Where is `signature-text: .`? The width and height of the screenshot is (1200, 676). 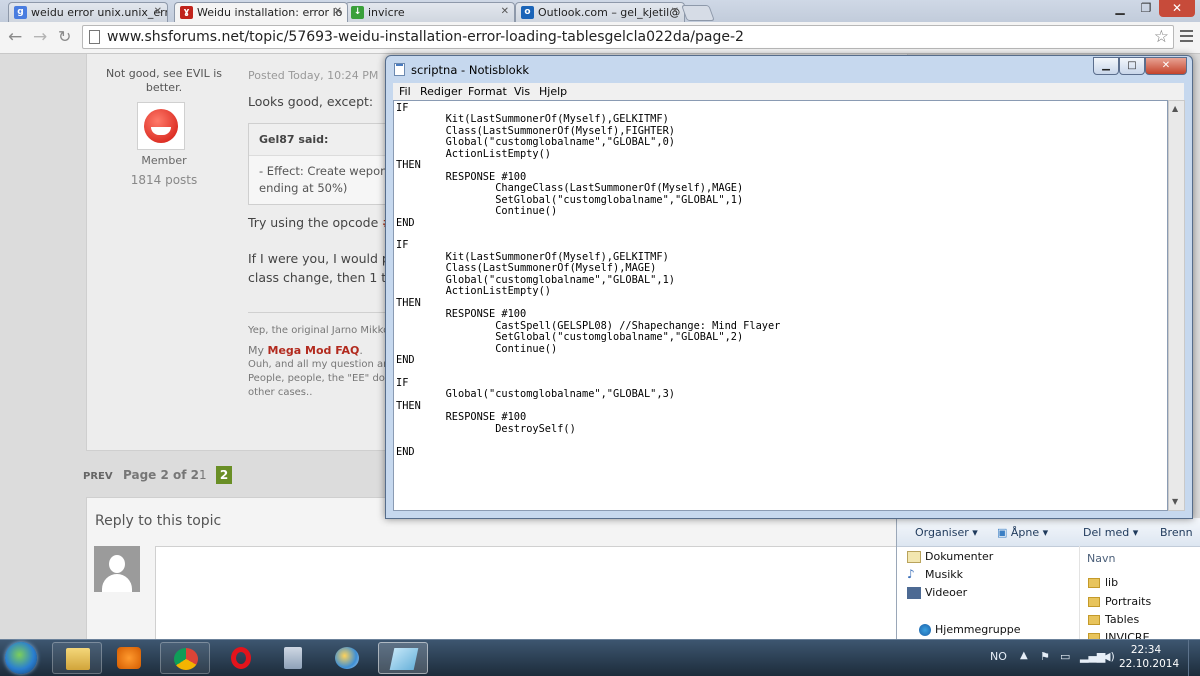
signature-text: . is located at coordinates (361, 350).